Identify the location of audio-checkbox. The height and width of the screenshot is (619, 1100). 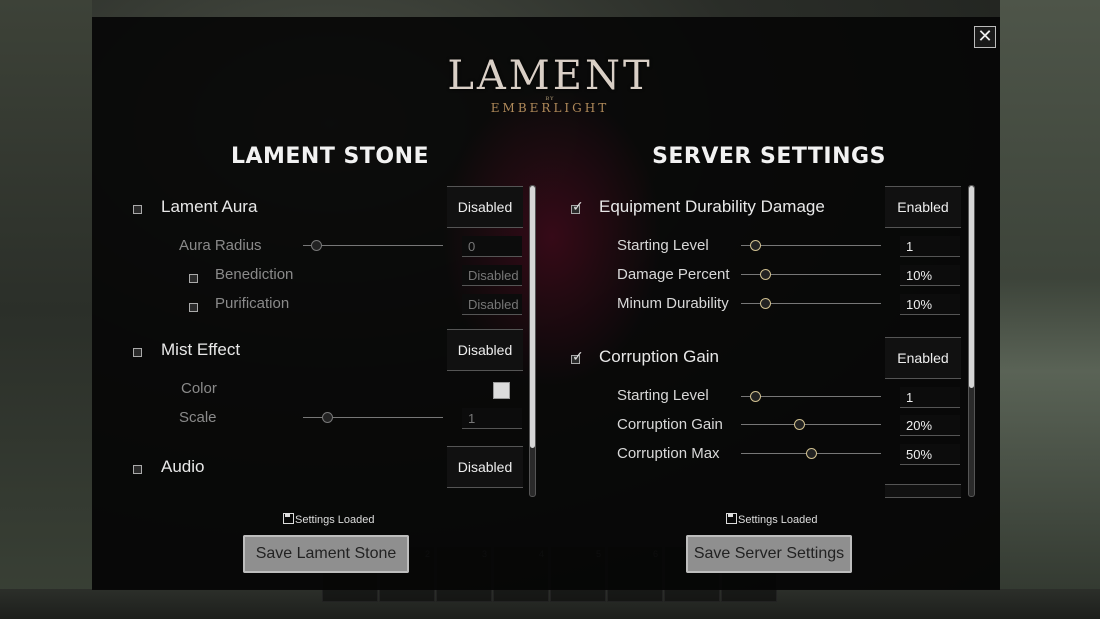
(137, 469).